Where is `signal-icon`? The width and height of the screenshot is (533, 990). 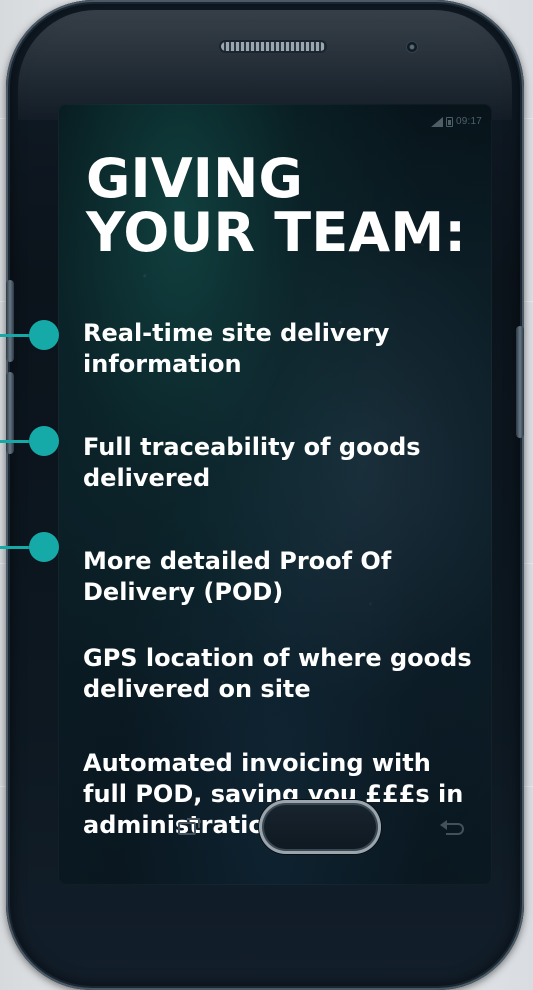 signal-icon is located at coordinates (436, 121).